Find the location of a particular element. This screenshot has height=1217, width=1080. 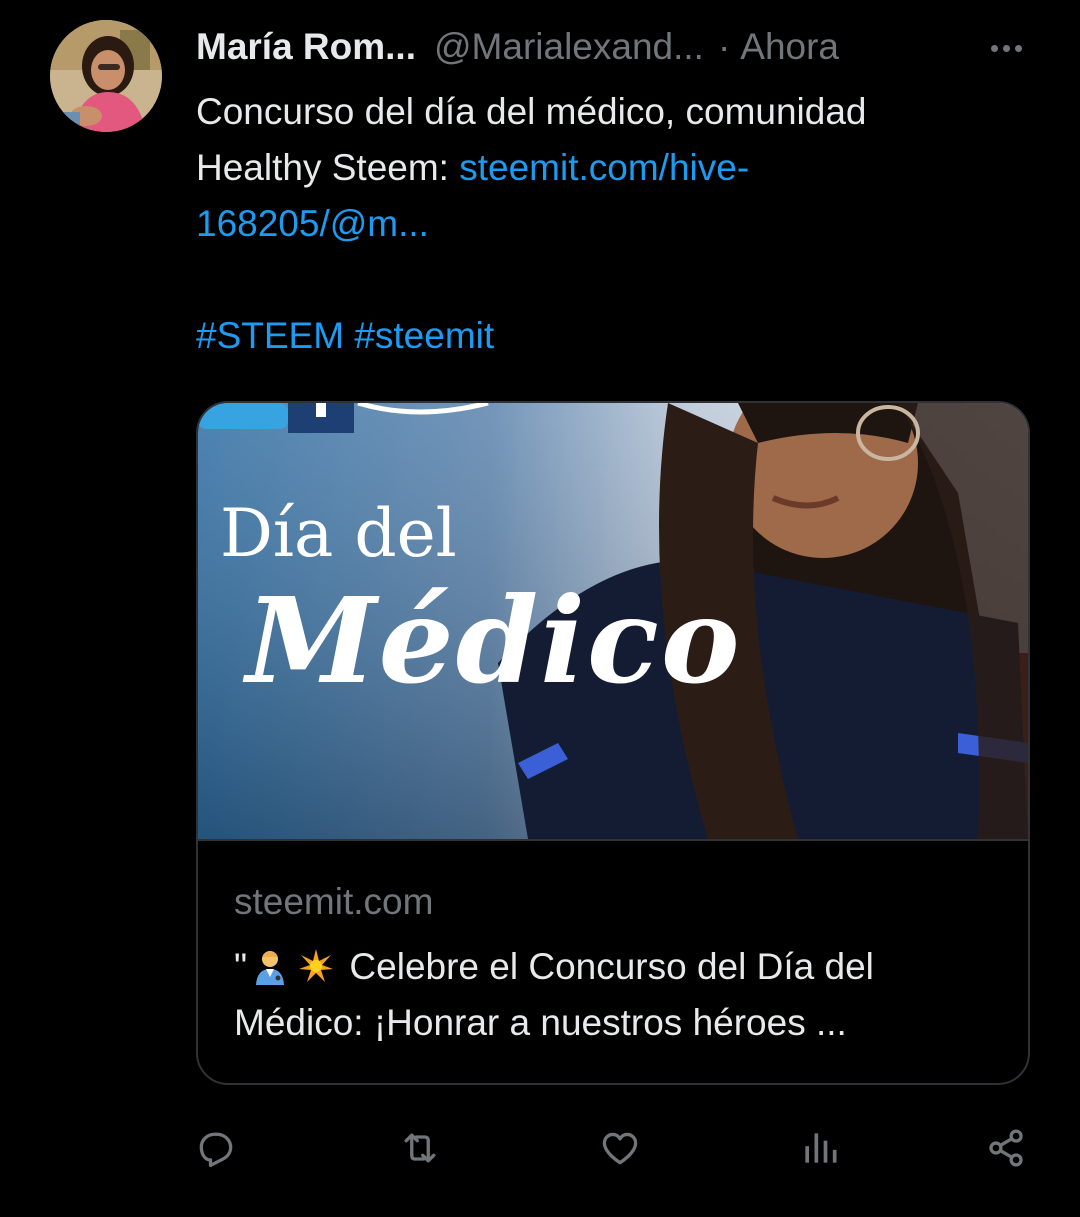

share-button is located at coordinates (1006, 1148).